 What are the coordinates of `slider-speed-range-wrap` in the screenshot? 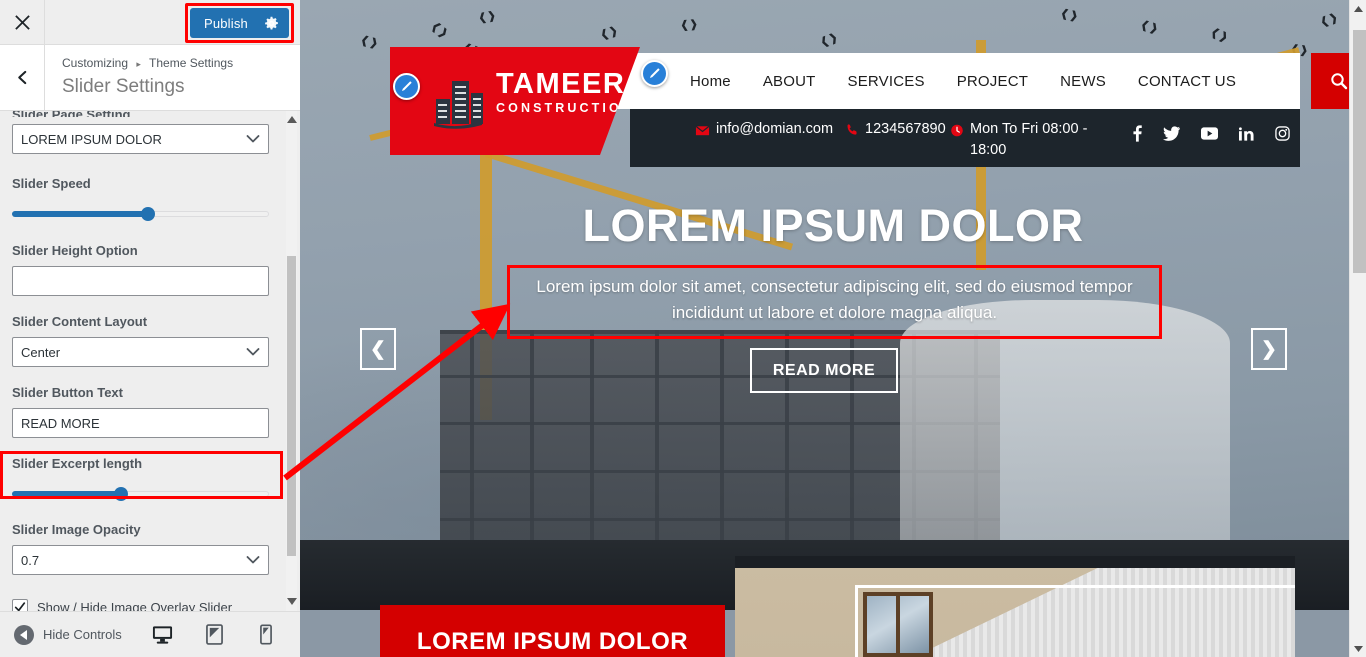 It's located at (150, 210).